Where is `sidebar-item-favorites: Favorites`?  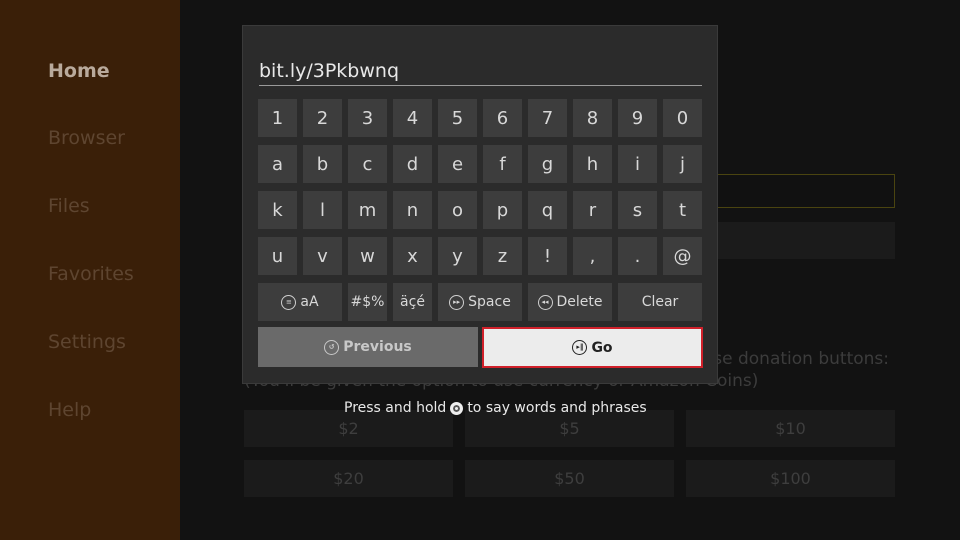 sidebar-item-favorites: Favorites is located at coordinates (91, 274).